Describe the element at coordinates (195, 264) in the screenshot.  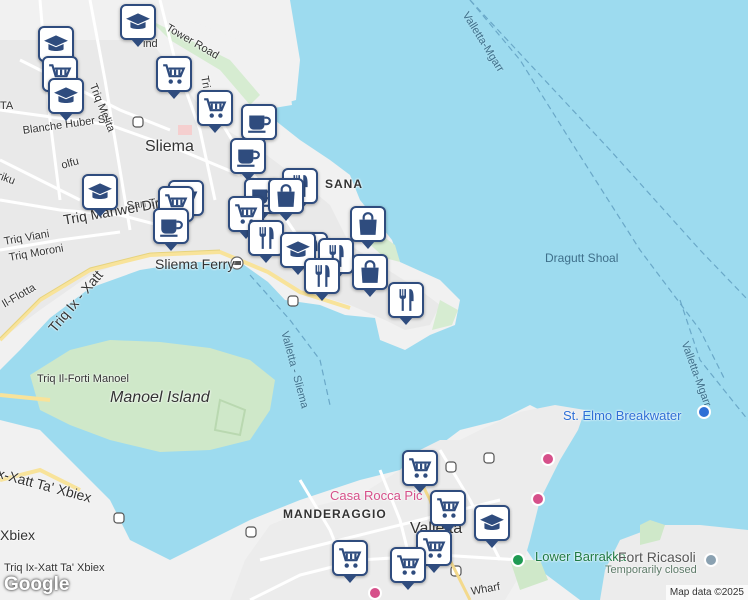
I see `sliema-ferry-label: Sliema Ferry` at that location.